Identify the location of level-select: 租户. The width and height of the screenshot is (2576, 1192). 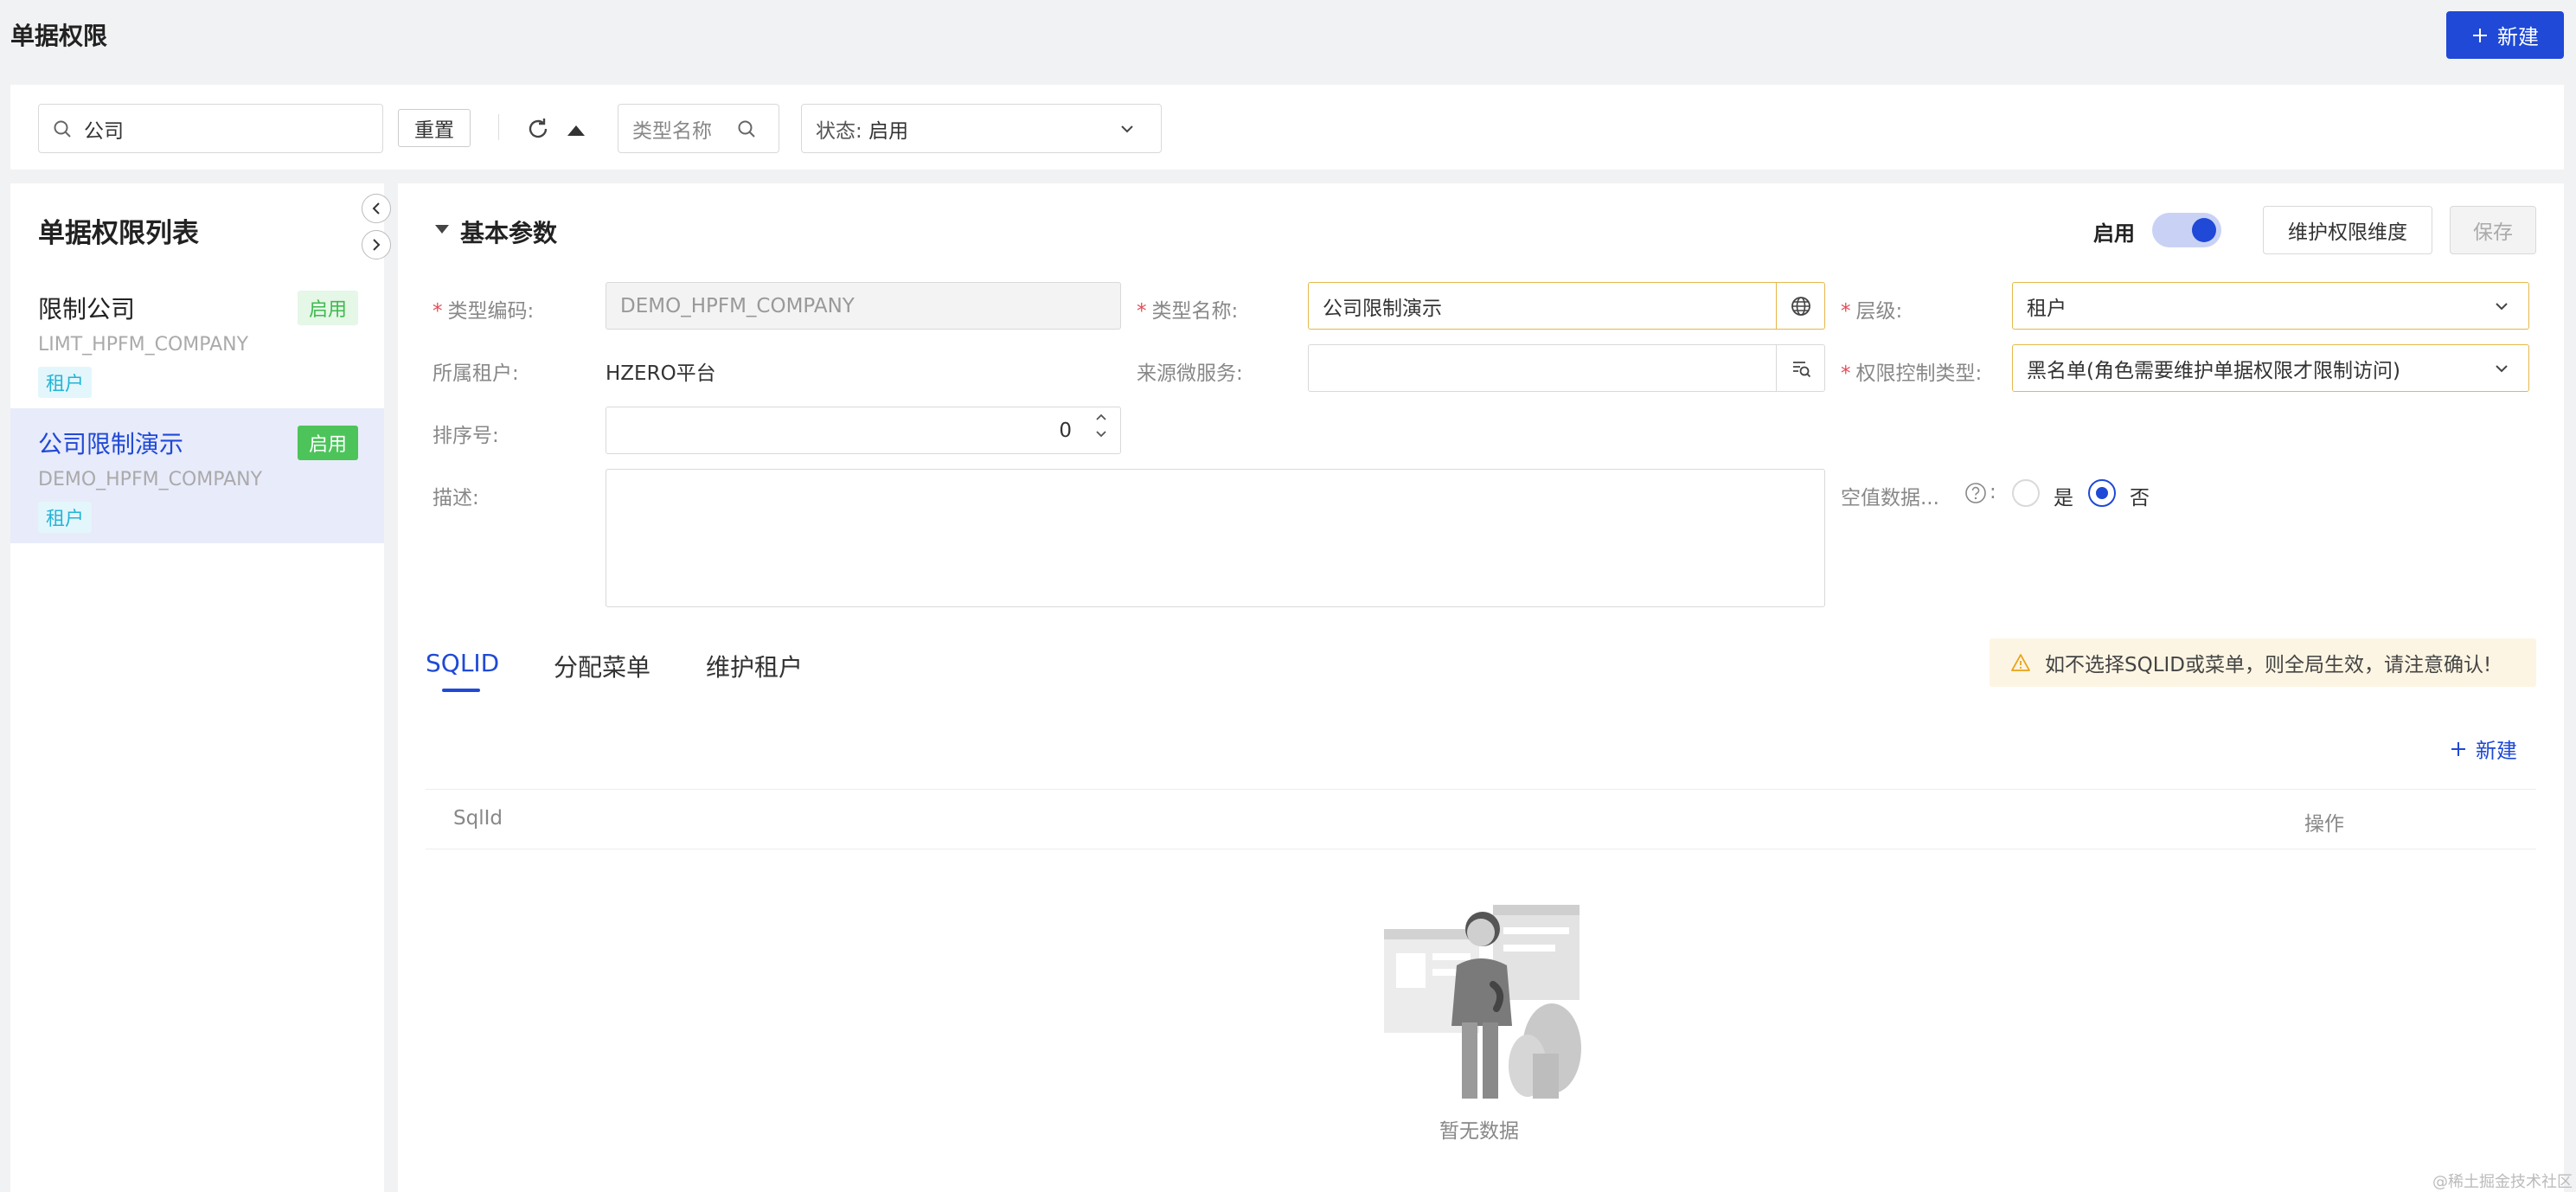
(2270, 306).